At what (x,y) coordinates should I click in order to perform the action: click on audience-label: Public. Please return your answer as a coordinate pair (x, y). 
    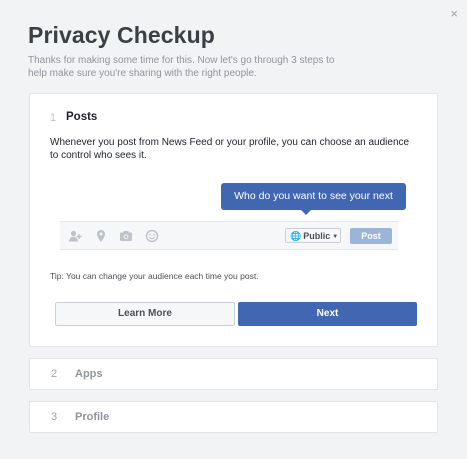
    Looking at the image, I should click on (317, 236).